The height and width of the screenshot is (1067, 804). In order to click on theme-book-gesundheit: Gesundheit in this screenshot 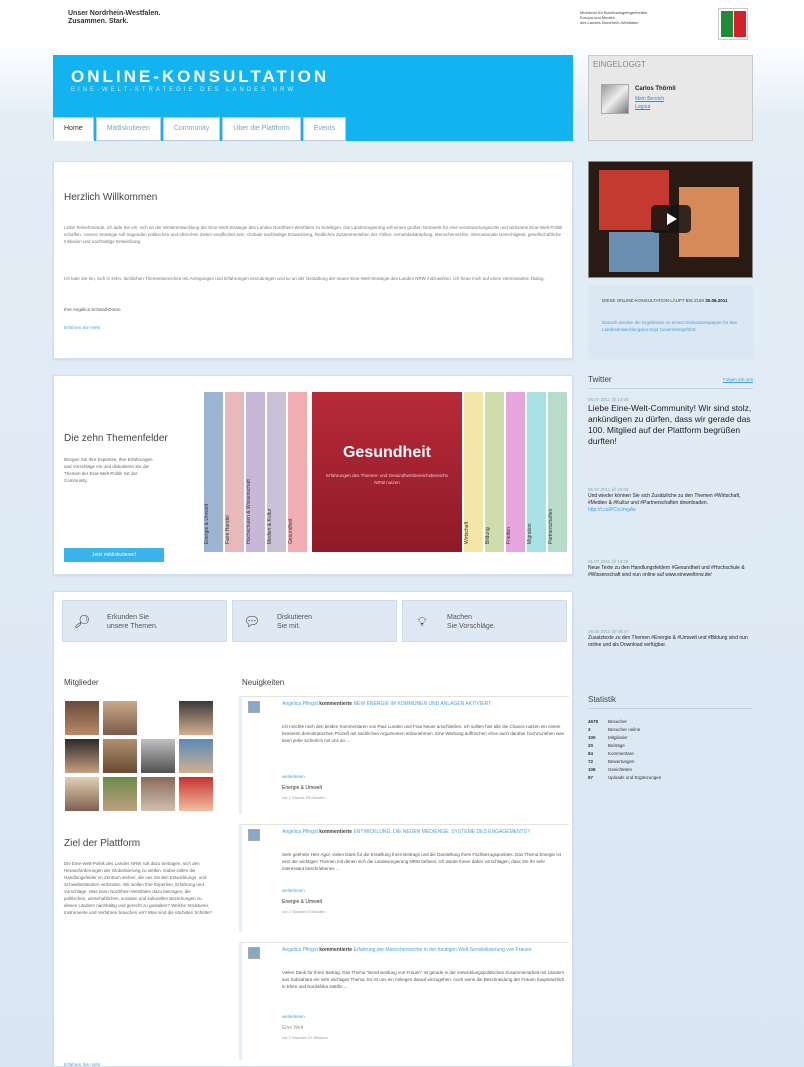, I will do `click(297, 472)`.